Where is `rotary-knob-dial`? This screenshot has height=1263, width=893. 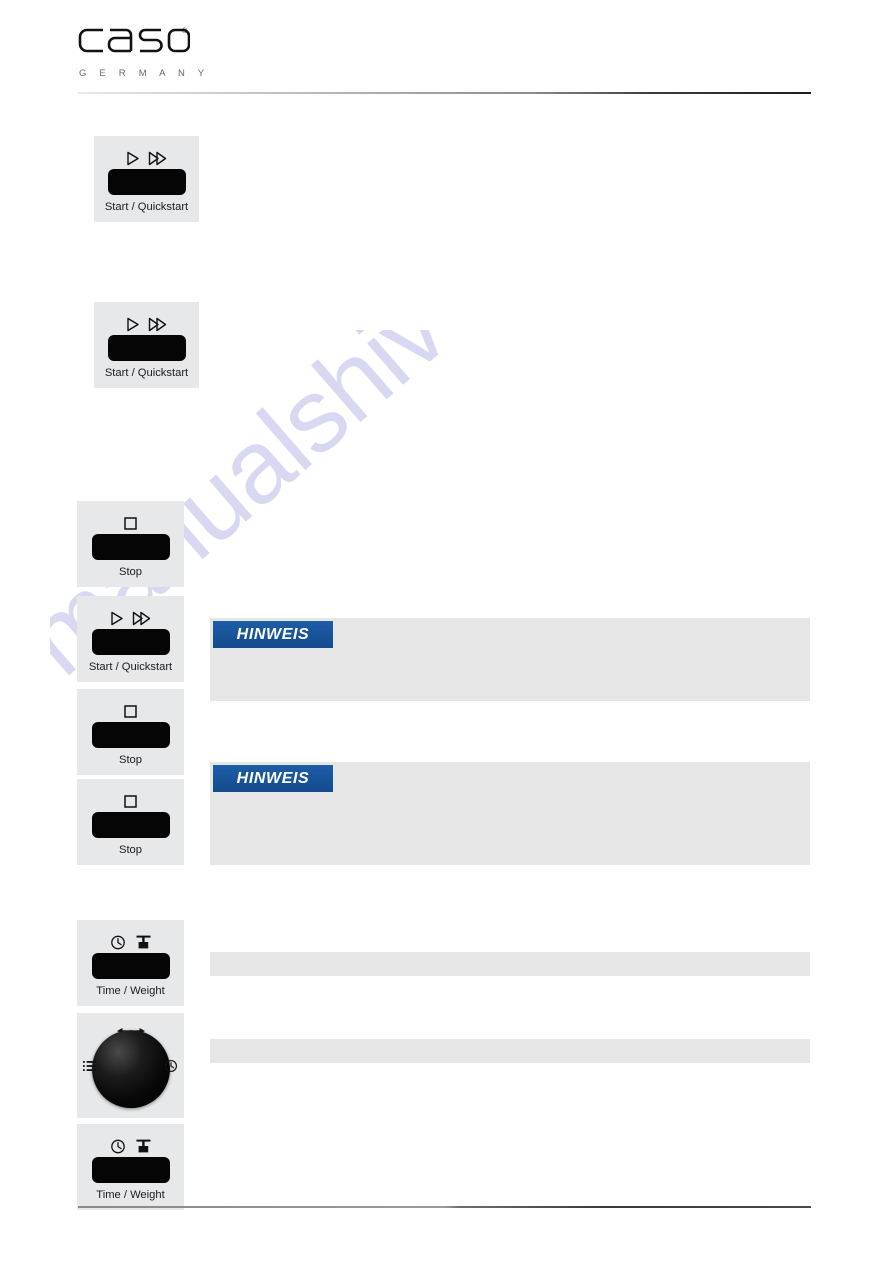
rotary-knob-dial is located at coordinates (130, 1068).